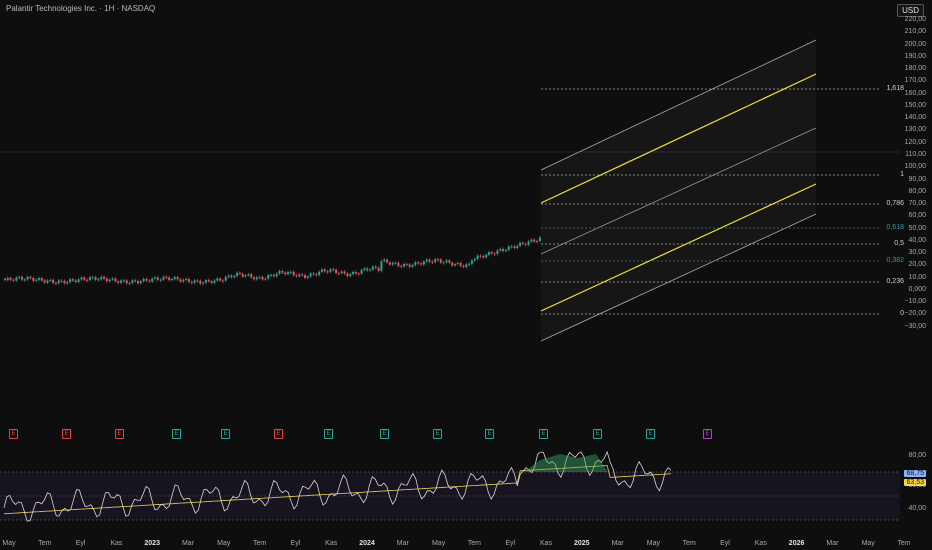 The image size is (932, 550). Describe the element at coordinates (796, 543) in the screenshot. I see `time-tick-label: 2026` at that location.